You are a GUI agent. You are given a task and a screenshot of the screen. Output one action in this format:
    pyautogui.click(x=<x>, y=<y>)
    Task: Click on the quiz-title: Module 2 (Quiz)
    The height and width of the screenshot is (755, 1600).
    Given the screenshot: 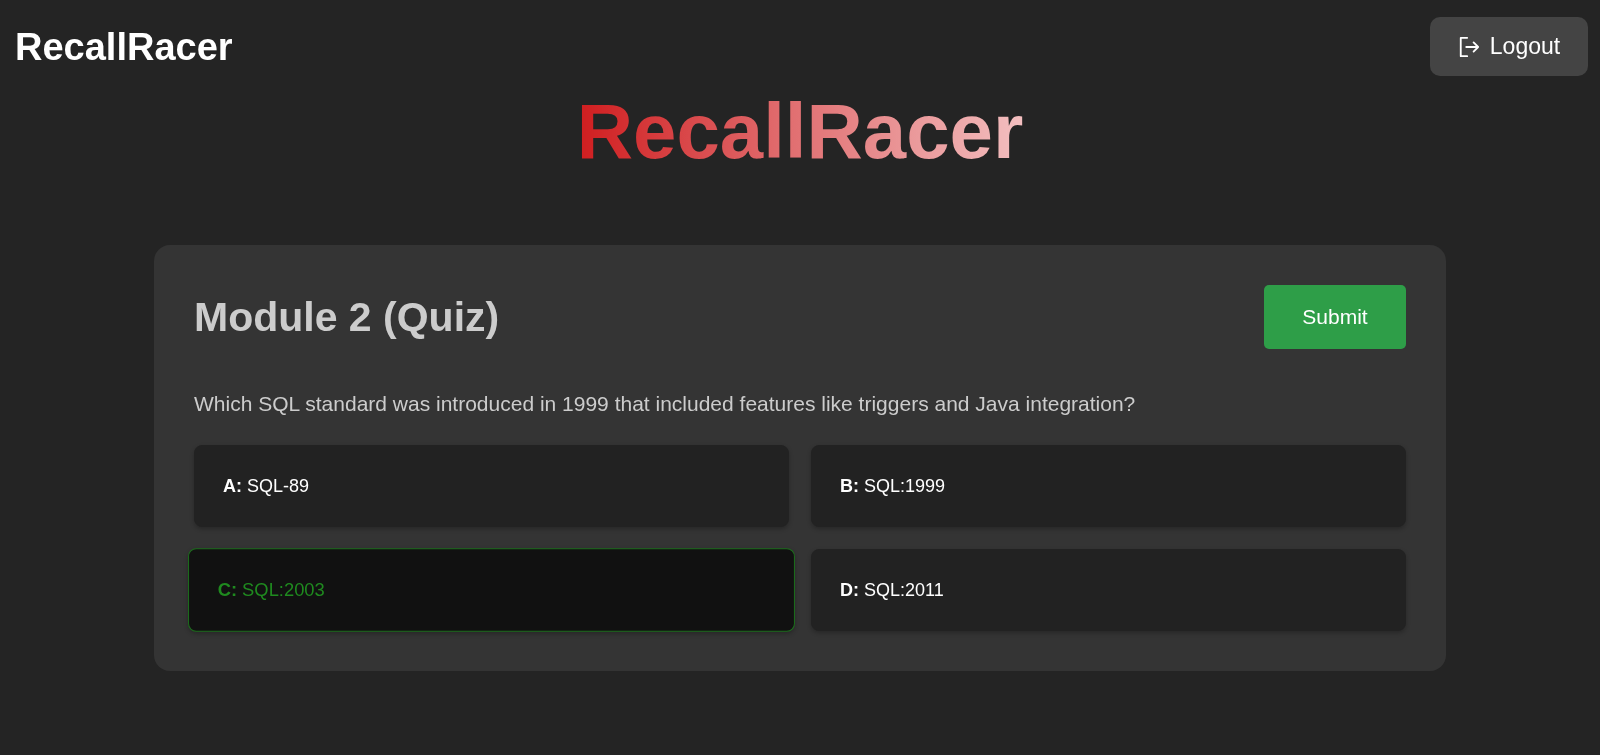 What is the action you would take?
    pyautogui.click(x=347, y=317)
    